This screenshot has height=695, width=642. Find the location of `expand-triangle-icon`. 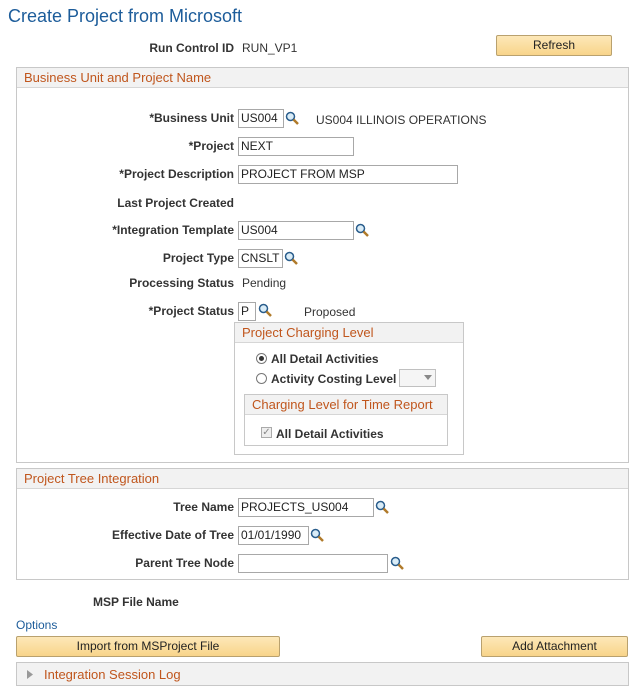

expand-triangle-icon is located at coordinates (30, 674).